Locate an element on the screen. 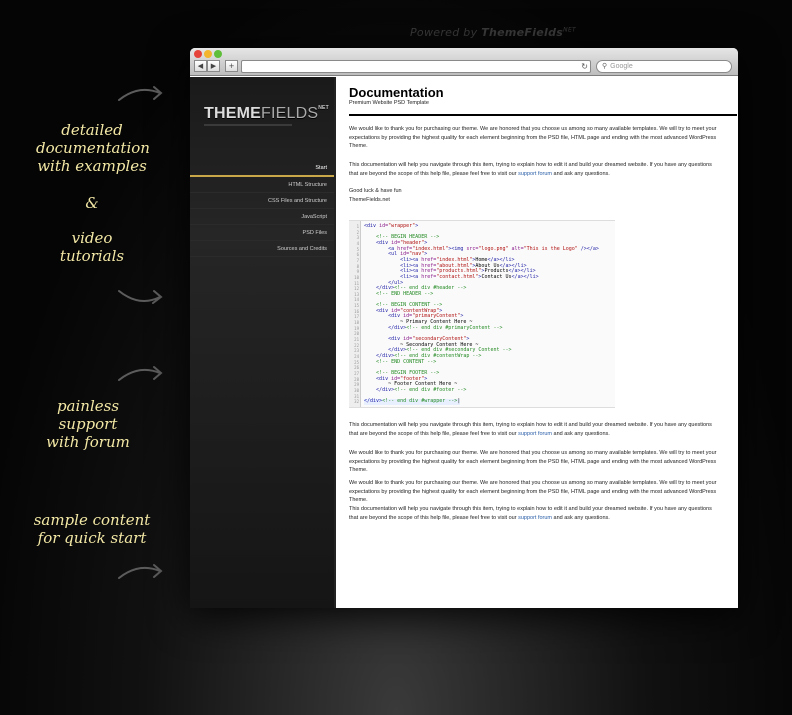 The height and width of the screenshot is (715, 792). feature-documentation: detailed documentation with examples is located at coordinates (93, 148).